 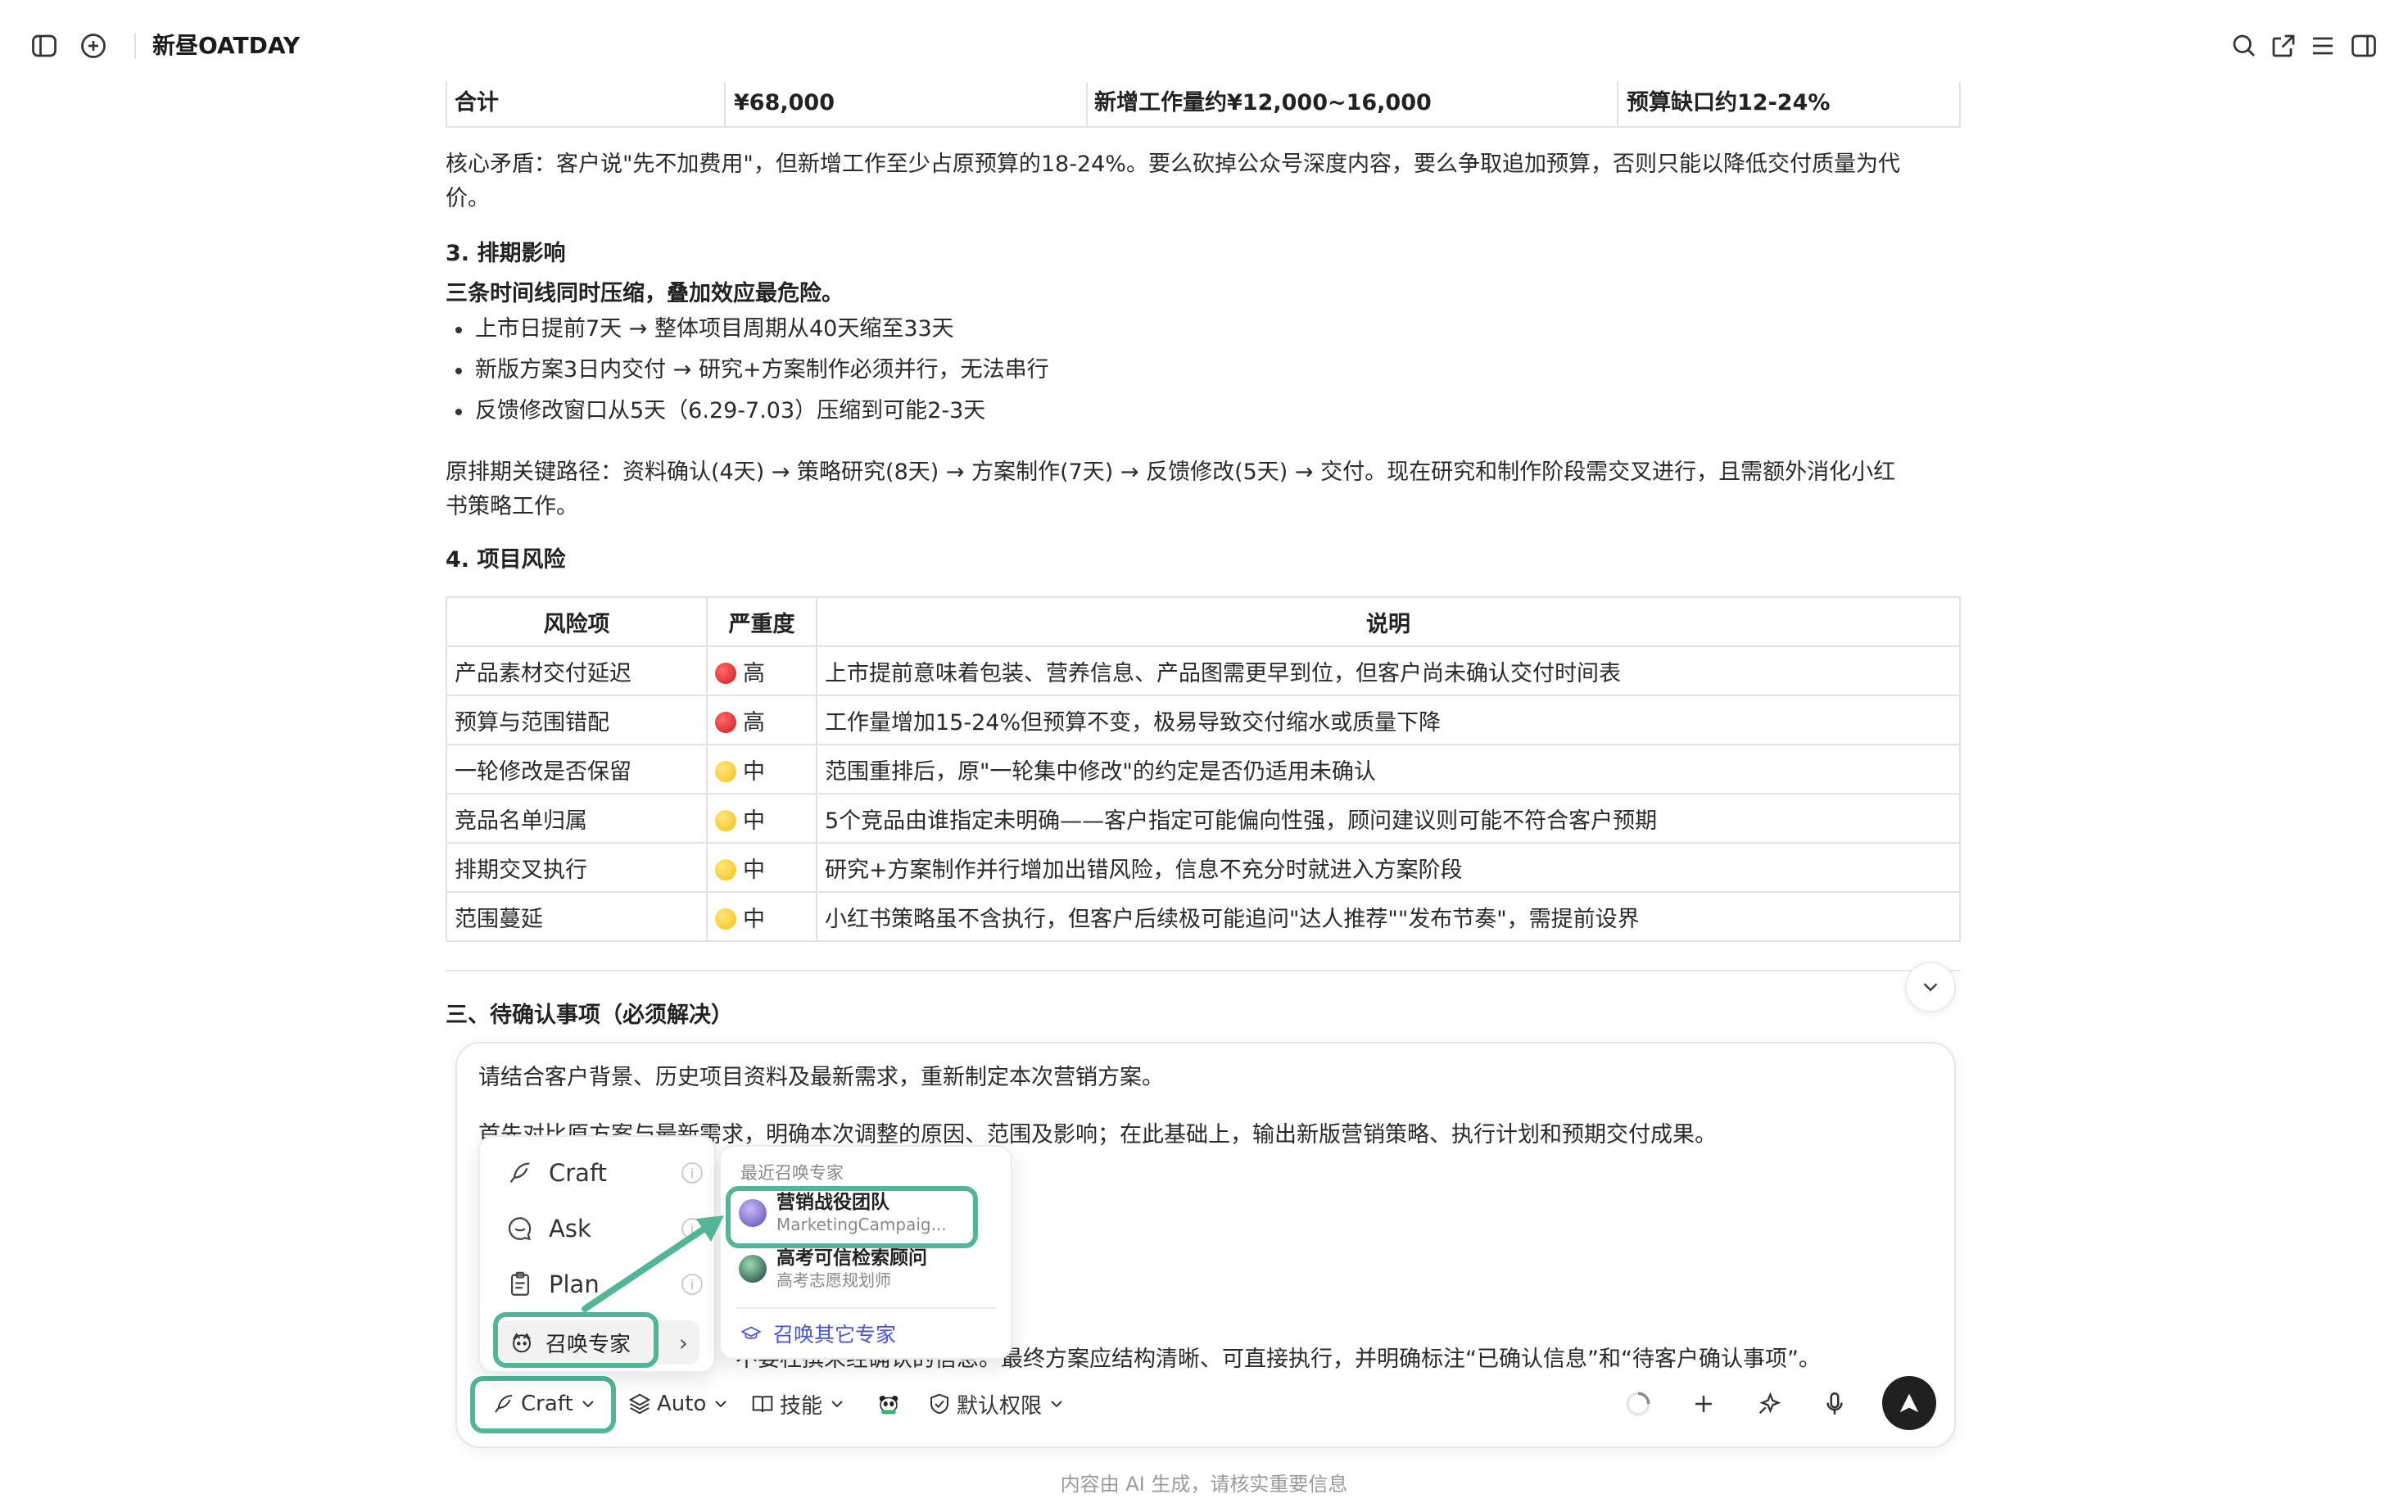 What do you see at coordinates (2244, 45) in the screenshot?
I see `search-icon` at bounding box center [2244, 45].